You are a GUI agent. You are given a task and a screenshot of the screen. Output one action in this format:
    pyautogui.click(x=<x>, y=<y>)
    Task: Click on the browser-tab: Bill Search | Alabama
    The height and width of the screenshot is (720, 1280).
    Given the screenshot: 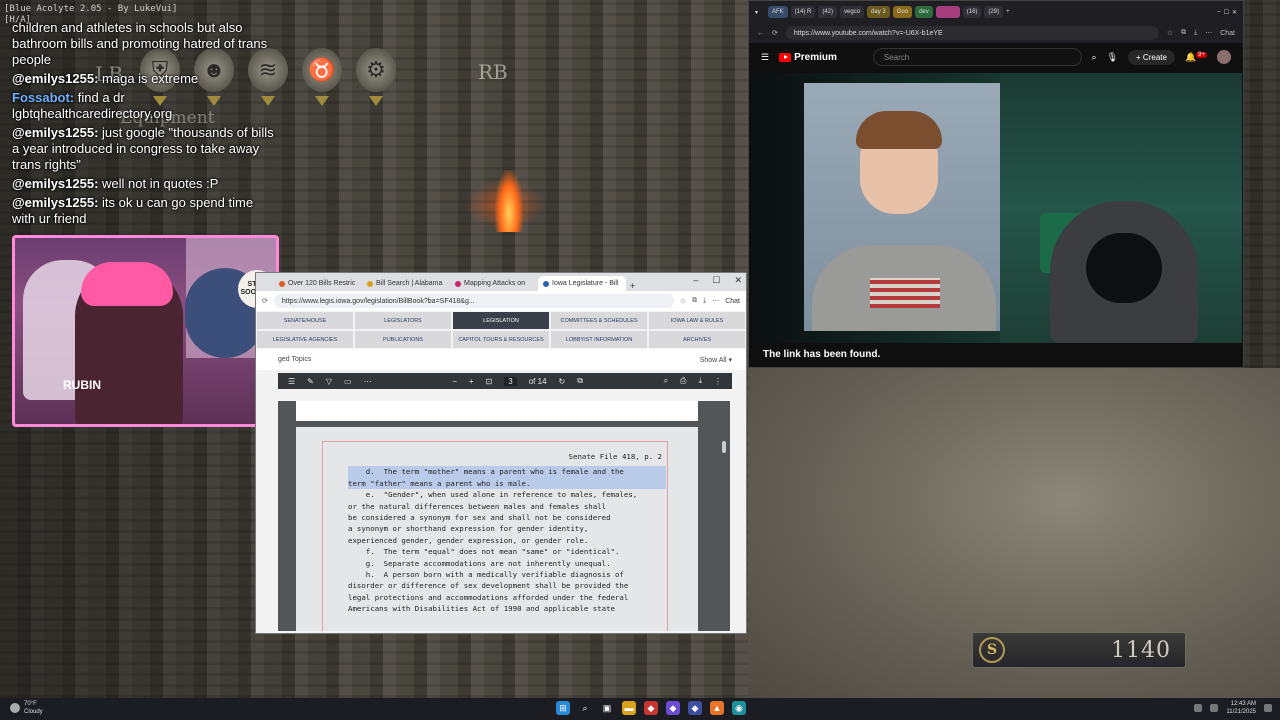 What is the action you would take?
    pyautogui.click(x=406, y=283)
    